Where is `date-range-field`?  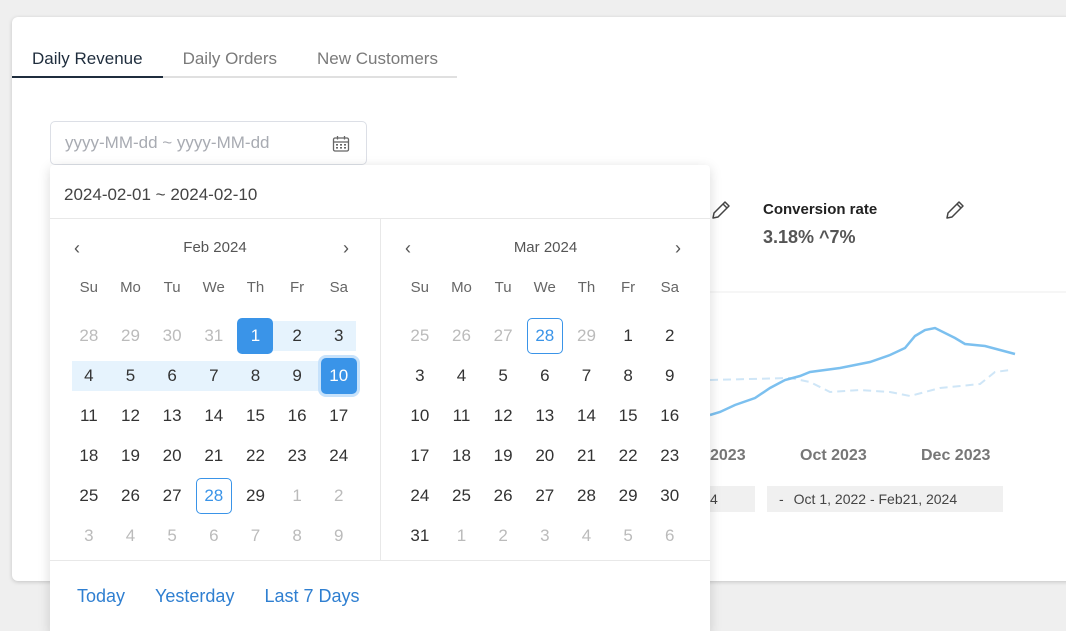
date-range-field is located at coordinates (208, 143).